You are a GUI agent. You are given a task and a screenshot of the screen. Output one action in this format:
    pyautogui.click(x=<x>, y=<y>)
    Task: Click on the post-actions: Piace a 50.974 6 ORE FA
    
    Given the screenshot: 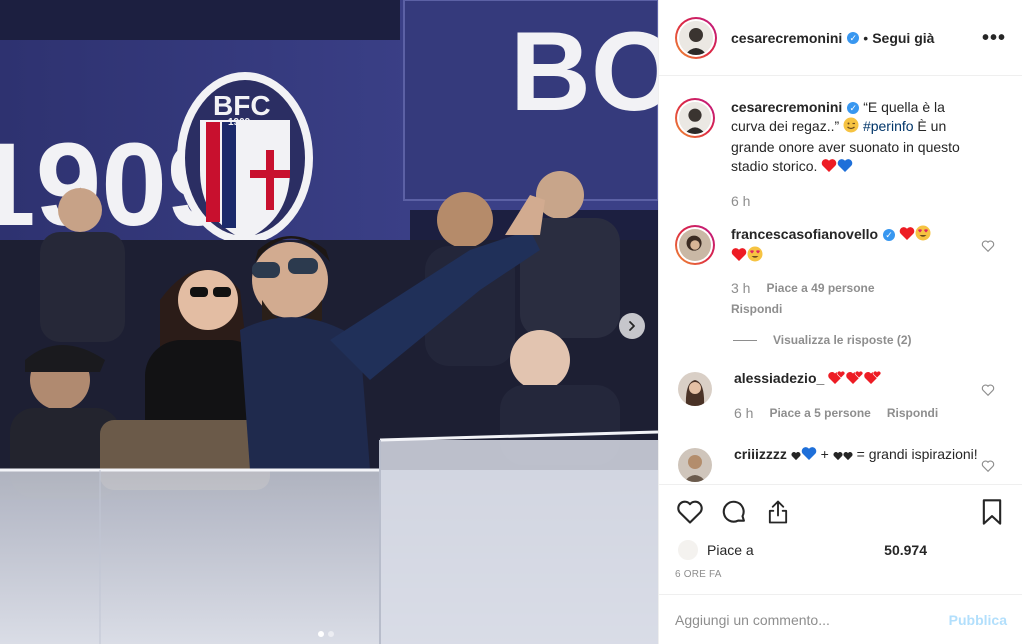 What is the action you would take?
    pyautogui.click(x=840, y=539)
    